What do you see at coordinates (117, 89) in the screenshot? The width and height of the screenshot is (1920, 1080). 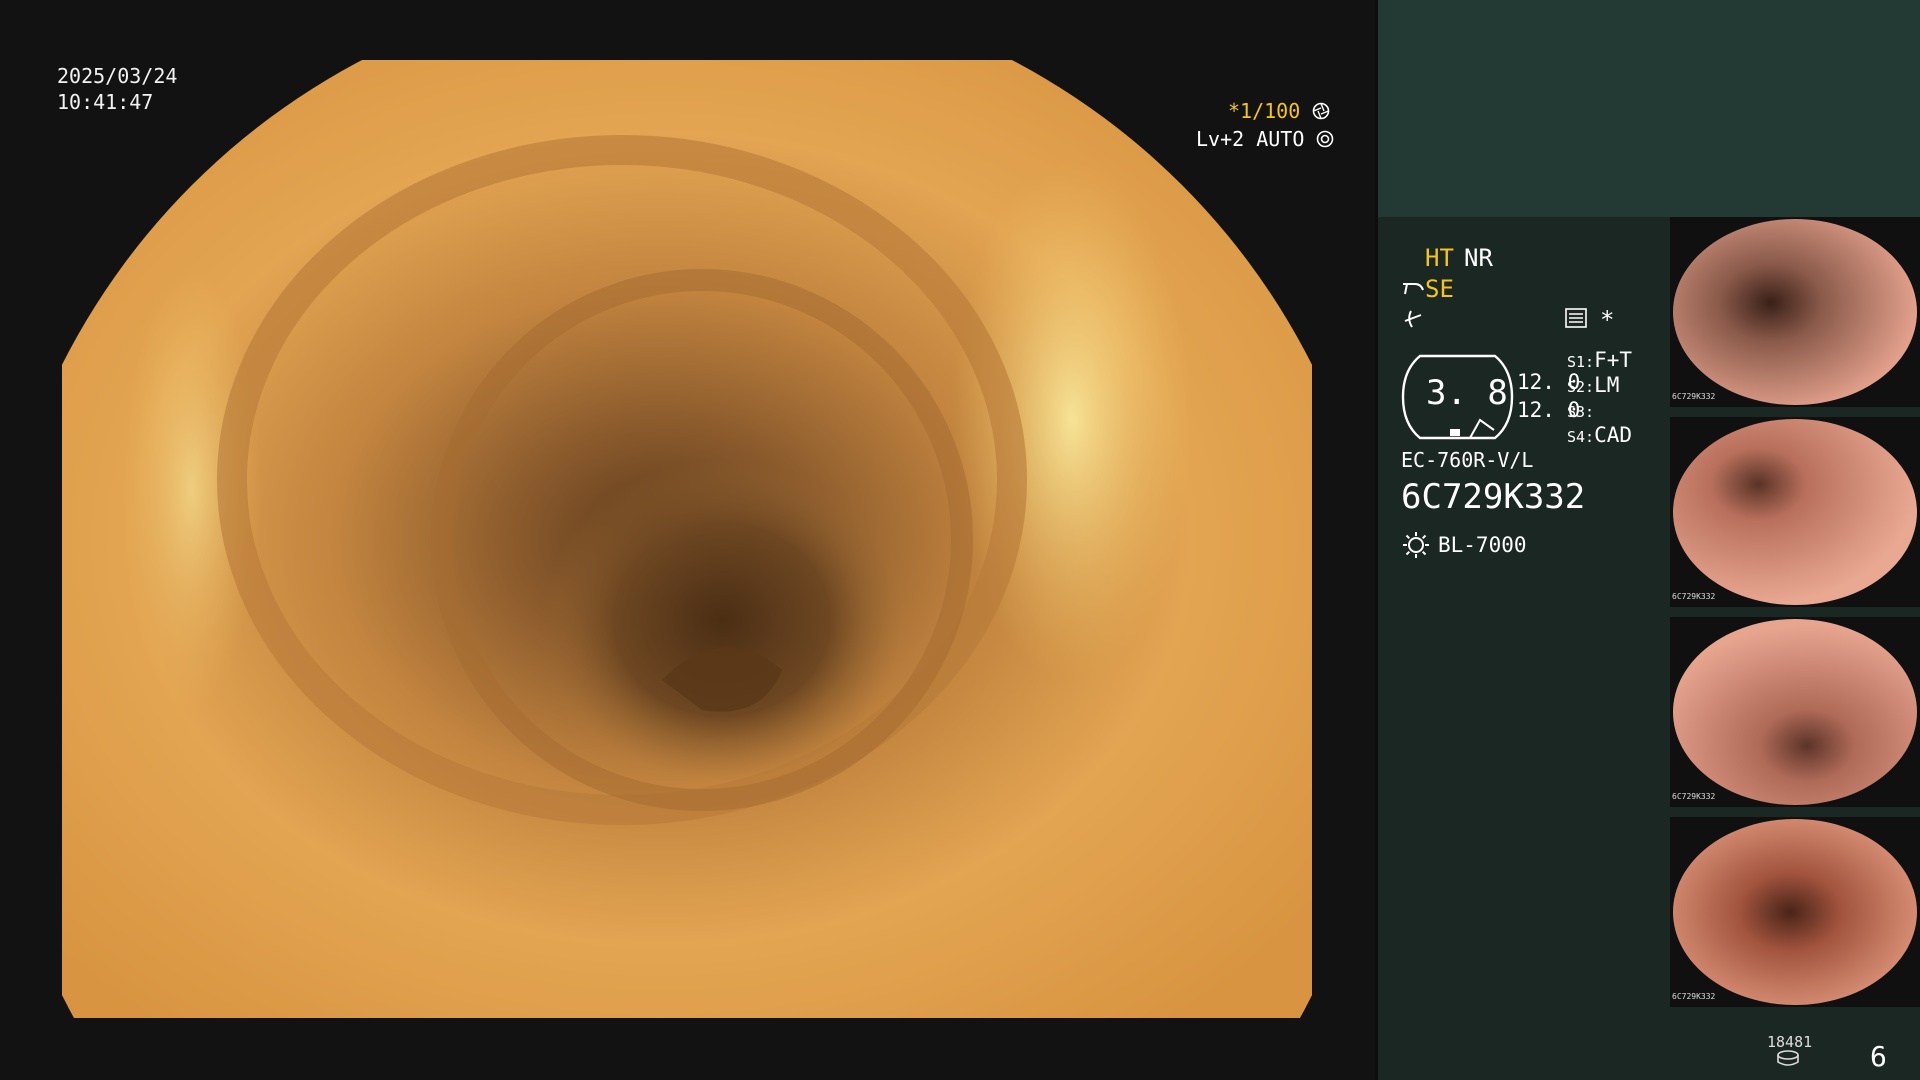 I see `timestamp: 2025/03/24 10:41:47` at bounding box center [117, 89].